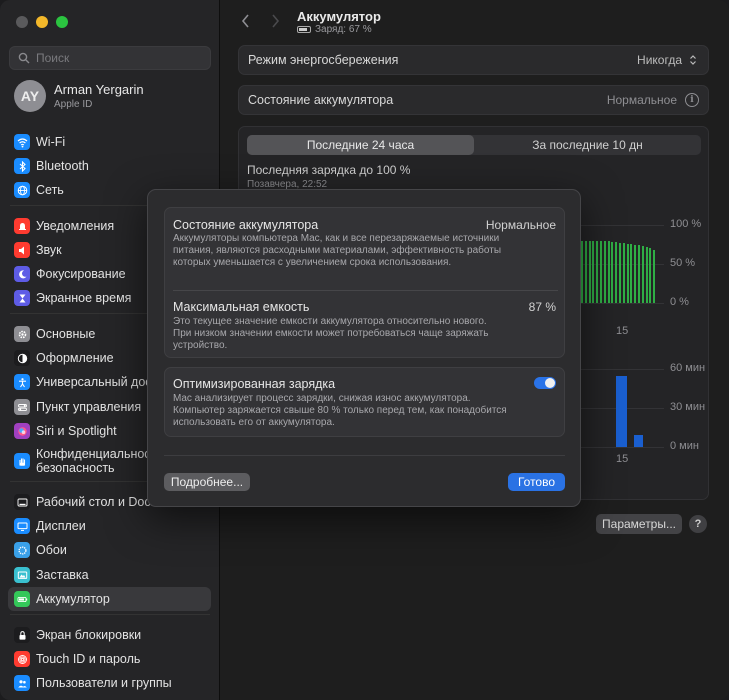  Describe the element at coordinates (22, 659) in the screenshot. I see `fingerprint-icon` at that location.